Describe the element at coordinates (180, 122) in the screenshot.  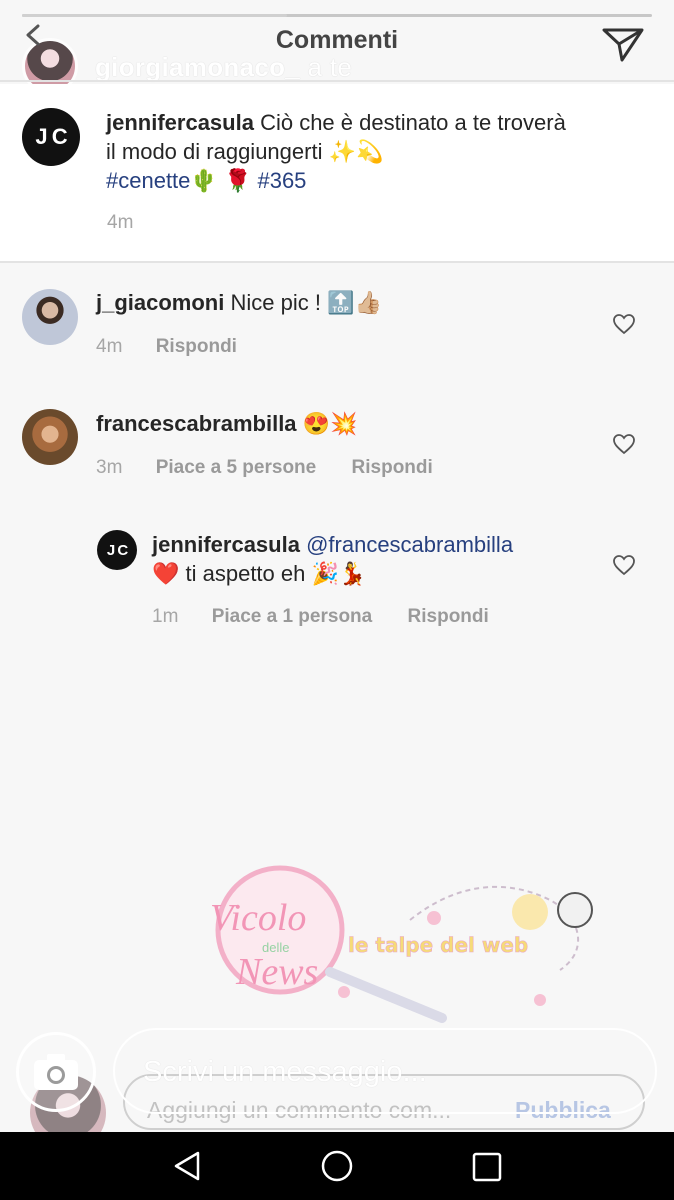
I see `caption-username: jennifercasula` at that location.